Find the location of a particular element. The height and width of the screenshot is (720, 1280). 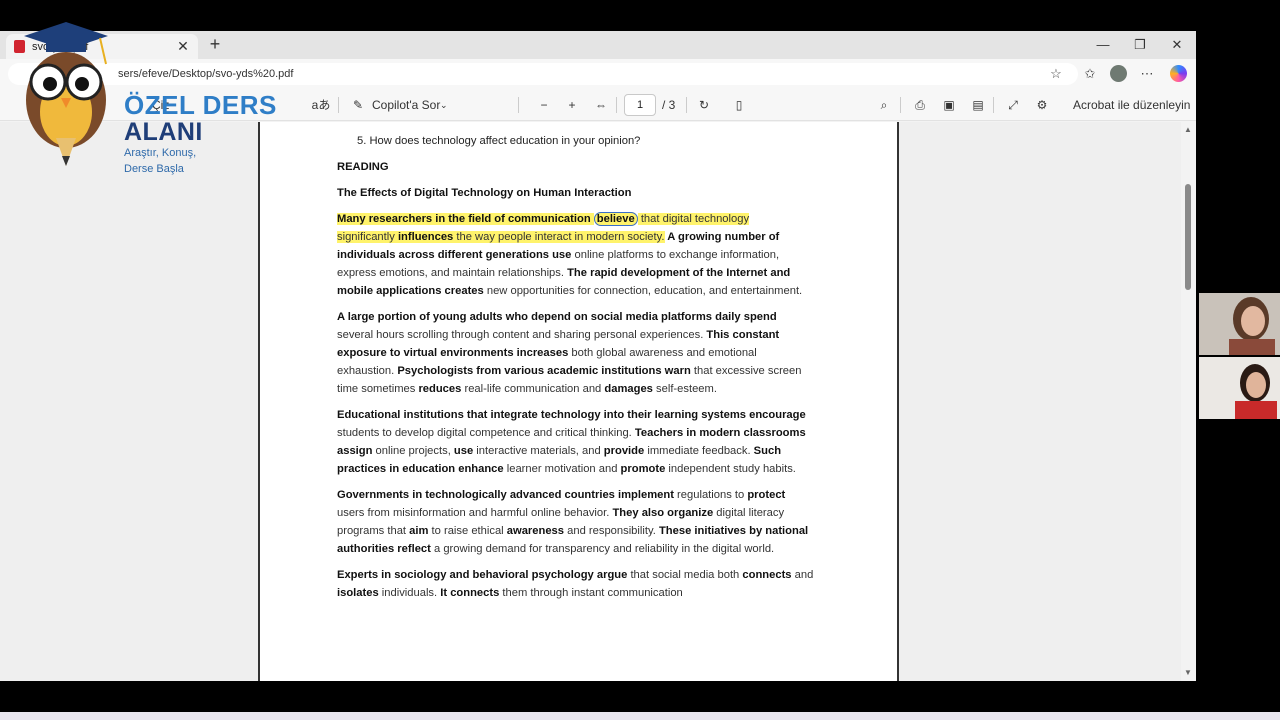

body-text: self-esteem. is located at coordinates (684, 389).